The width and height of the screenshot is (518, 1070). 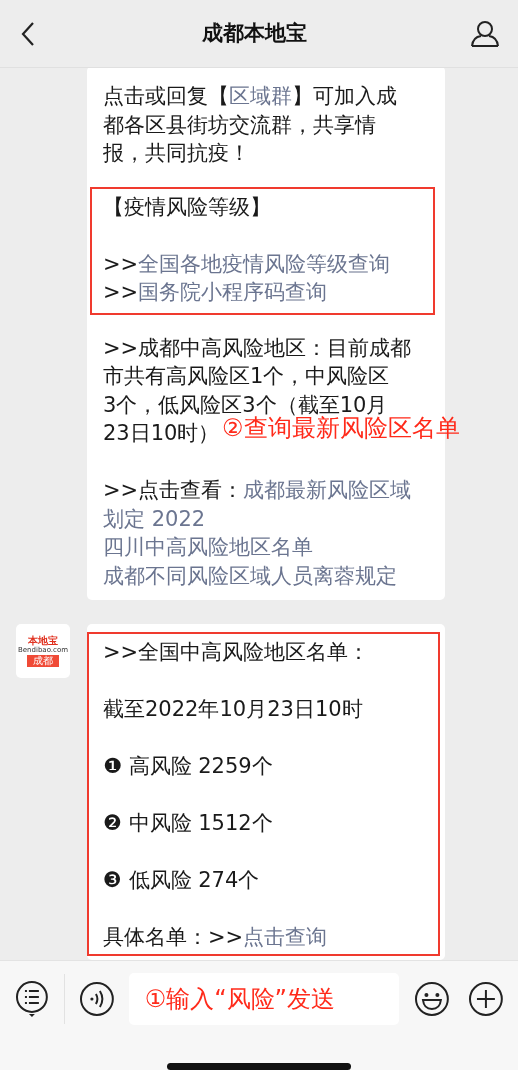 What do you see at coordinates (327, 490) in the screenshot?
I see `link: 成都最新风险区域` at bounding box center [327, 490].